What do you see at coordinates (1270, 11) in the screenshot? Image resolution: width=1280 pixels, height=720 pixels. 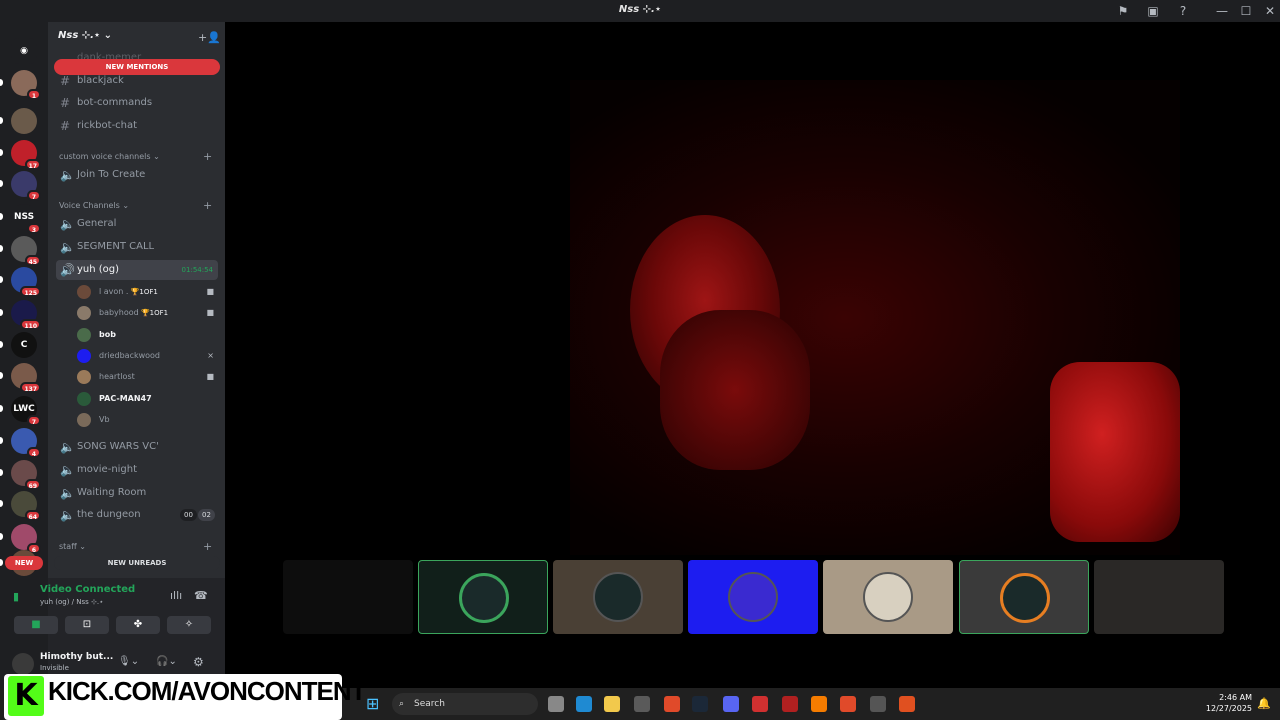 I see `close-button: ✕` at bounding box center [1270, 11].